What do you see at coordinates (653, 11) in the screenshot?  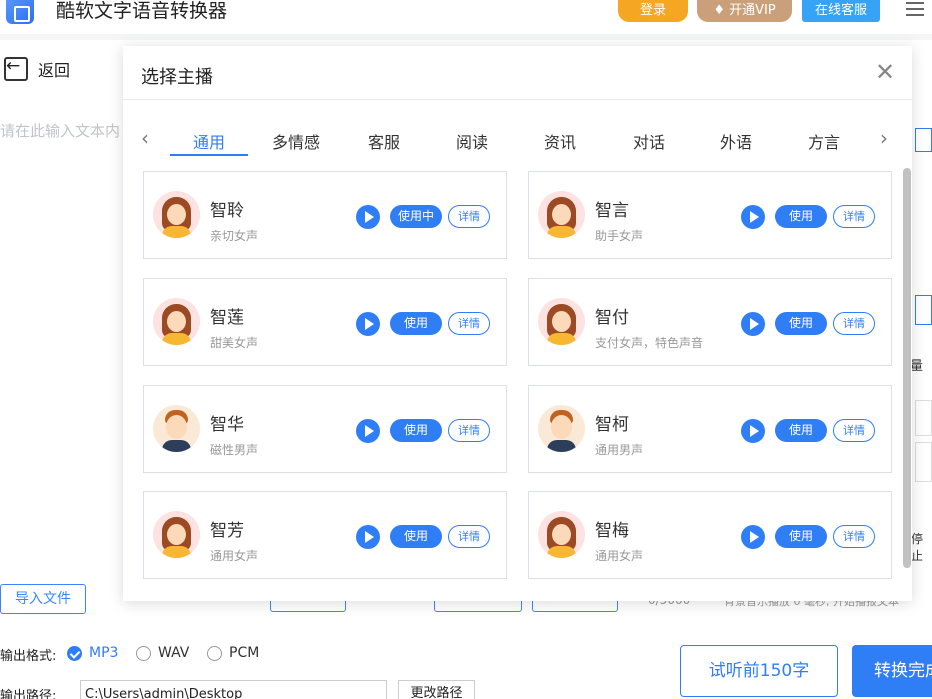 I see `login-button: 登录` at bounding box center [653, 11].